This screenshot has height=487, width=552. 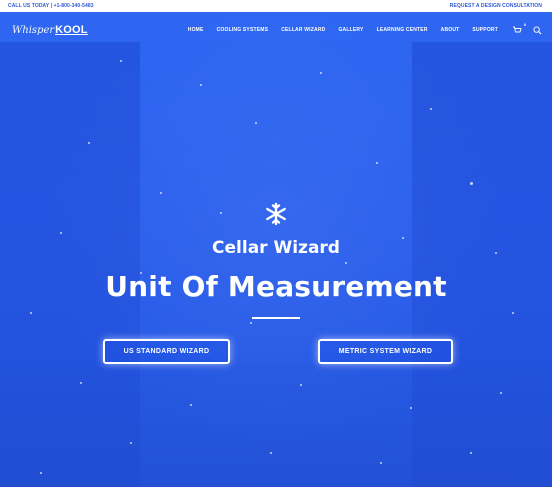 What do you see at coordinates (196, 30) in the screenshot?
I see `nav-home: HOME` at bounding box center [196, 30].